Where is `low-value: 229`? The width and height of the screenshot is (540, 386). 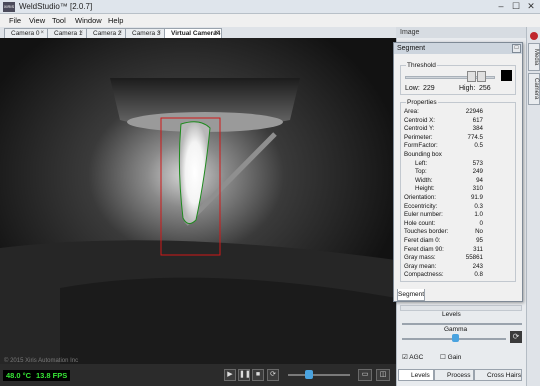 low-value: 229 is located at coordinates (429, 88).